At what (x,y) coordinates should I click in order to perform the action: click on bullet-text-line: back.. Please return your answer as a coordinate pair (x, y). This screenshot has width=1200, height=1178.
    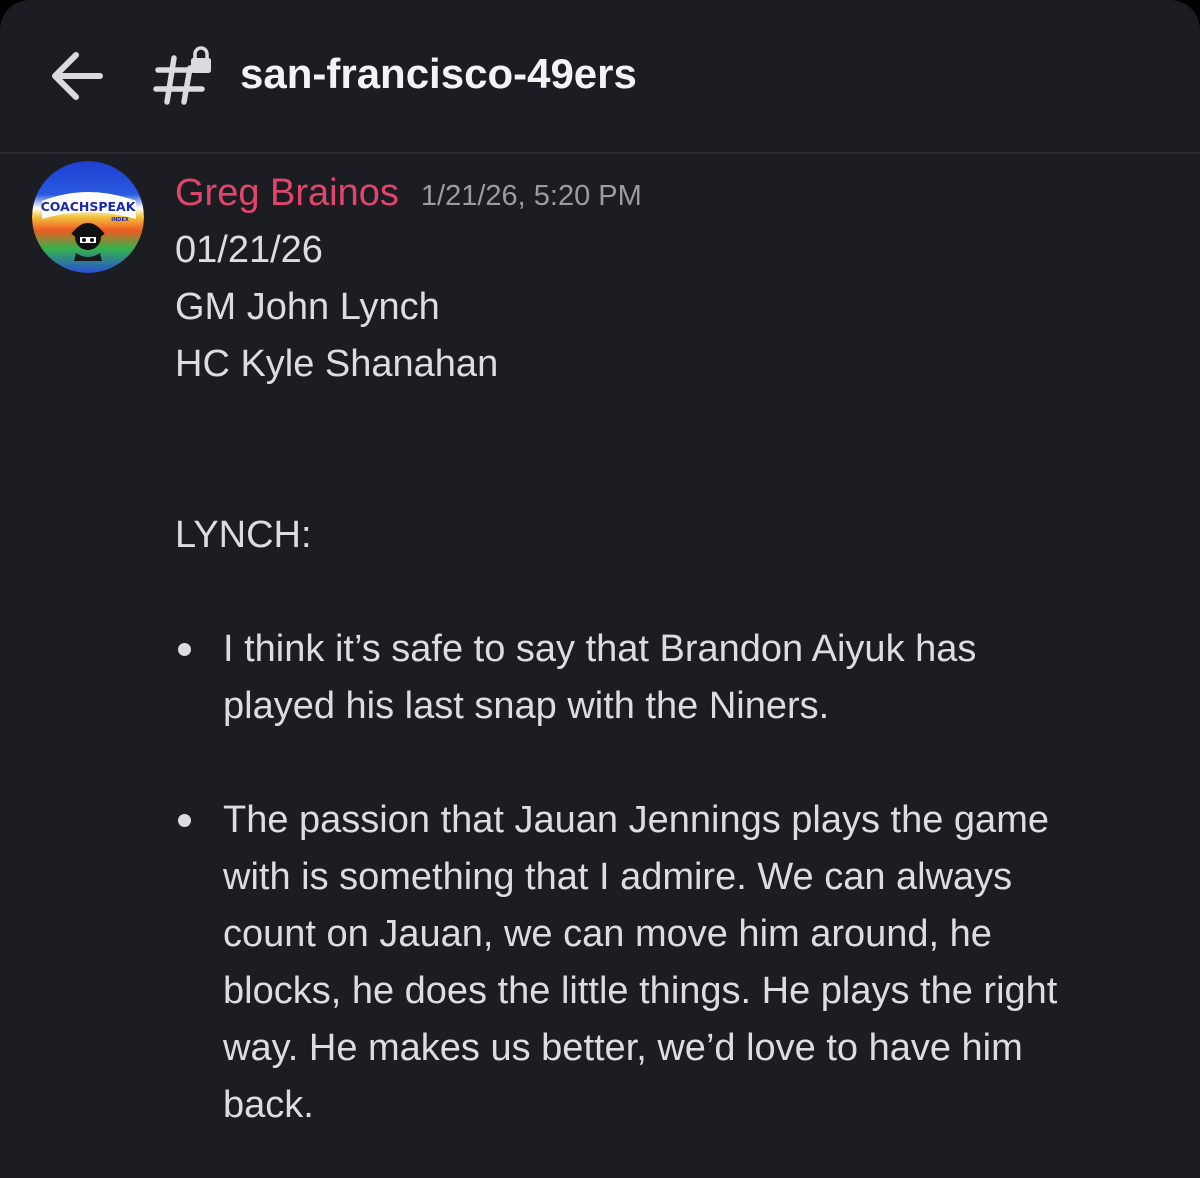
    Looking at the image, I should click on (268, 1105).